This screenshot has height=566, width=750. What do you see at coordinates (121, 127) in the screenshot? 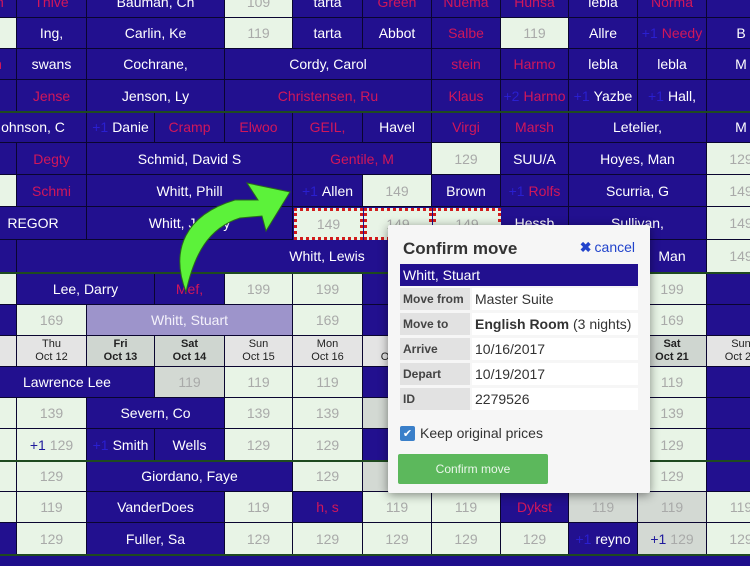
I see `booking-cell: +1 Danie` at bounding box center [121, 127].